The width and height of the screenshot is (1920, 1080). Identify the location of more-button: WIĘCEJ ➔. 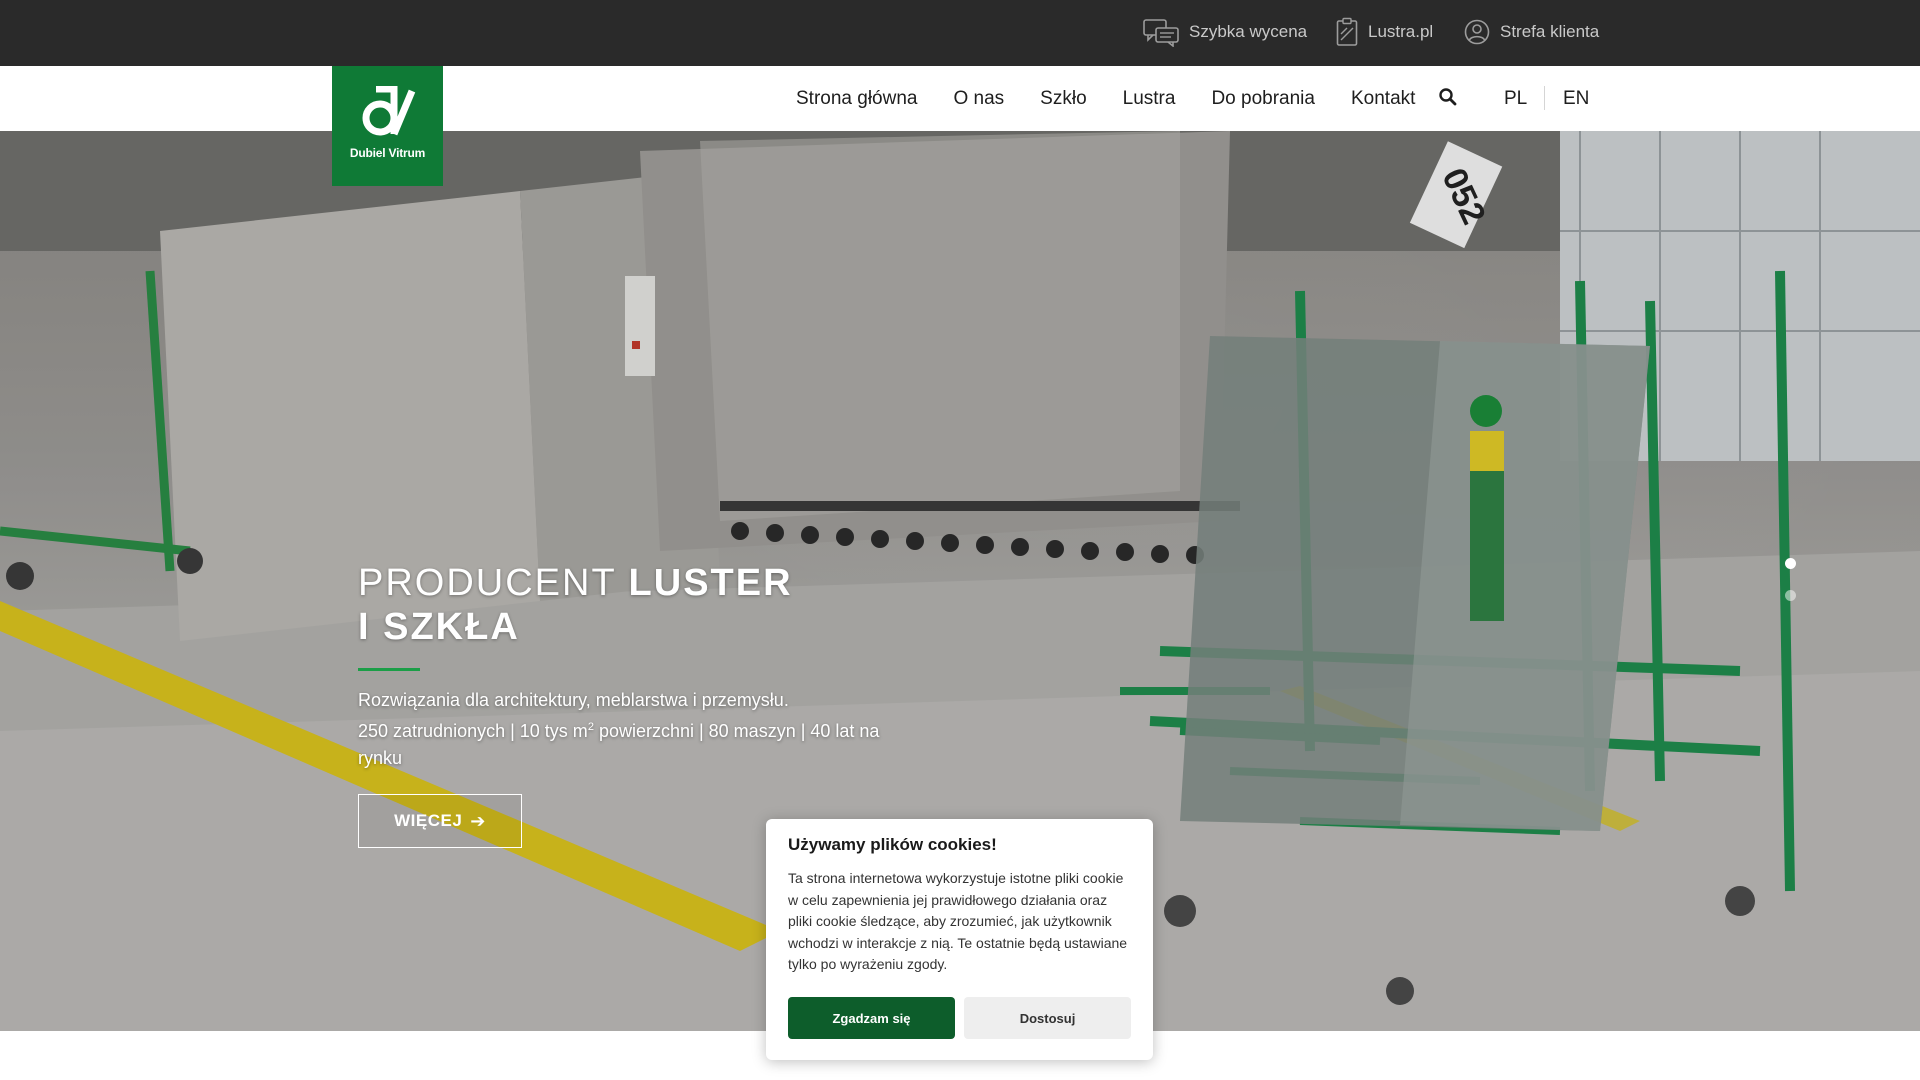
(440, 821).